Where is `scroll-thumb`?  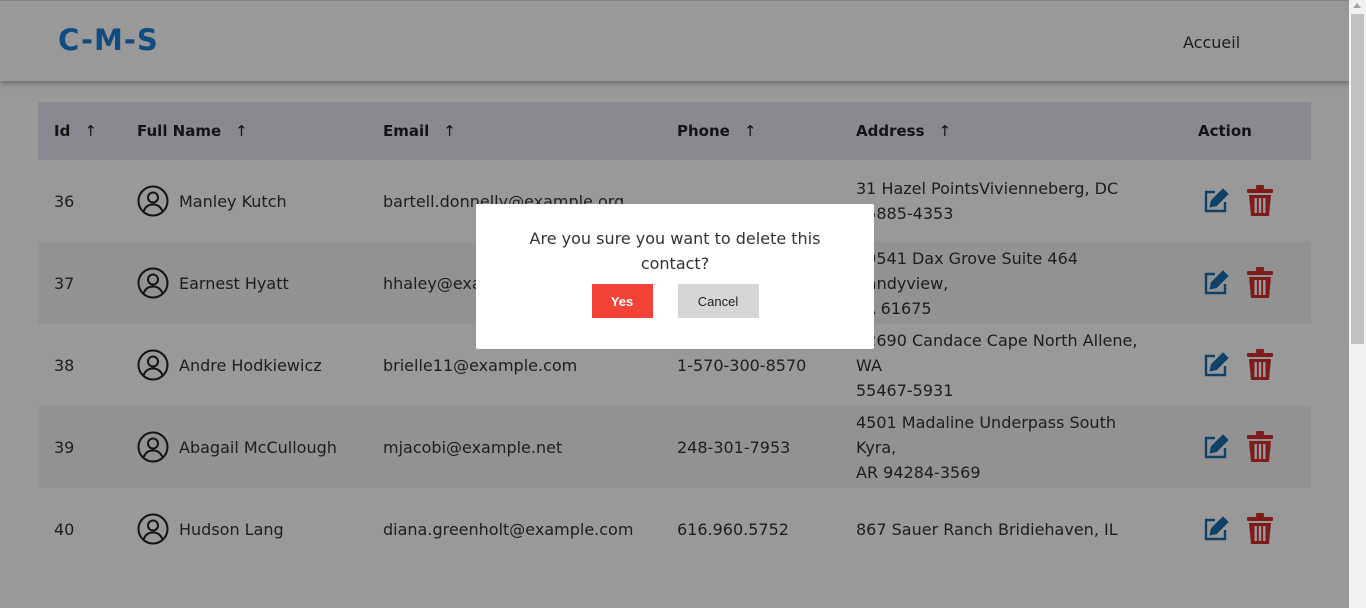
scroll-thumb is located at coordinates (1357, 179).